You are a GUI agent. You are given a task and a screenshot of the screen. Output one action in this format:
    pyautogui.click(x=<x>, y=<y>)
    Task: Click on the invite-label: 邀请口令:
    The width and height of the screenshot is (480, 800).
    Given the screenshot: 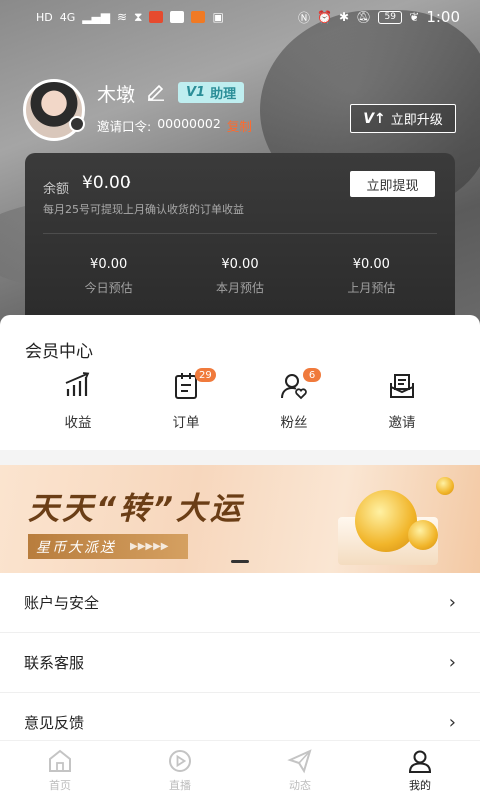 What is the action you would take?
    pyautogui.click(x=124, y=126)
    